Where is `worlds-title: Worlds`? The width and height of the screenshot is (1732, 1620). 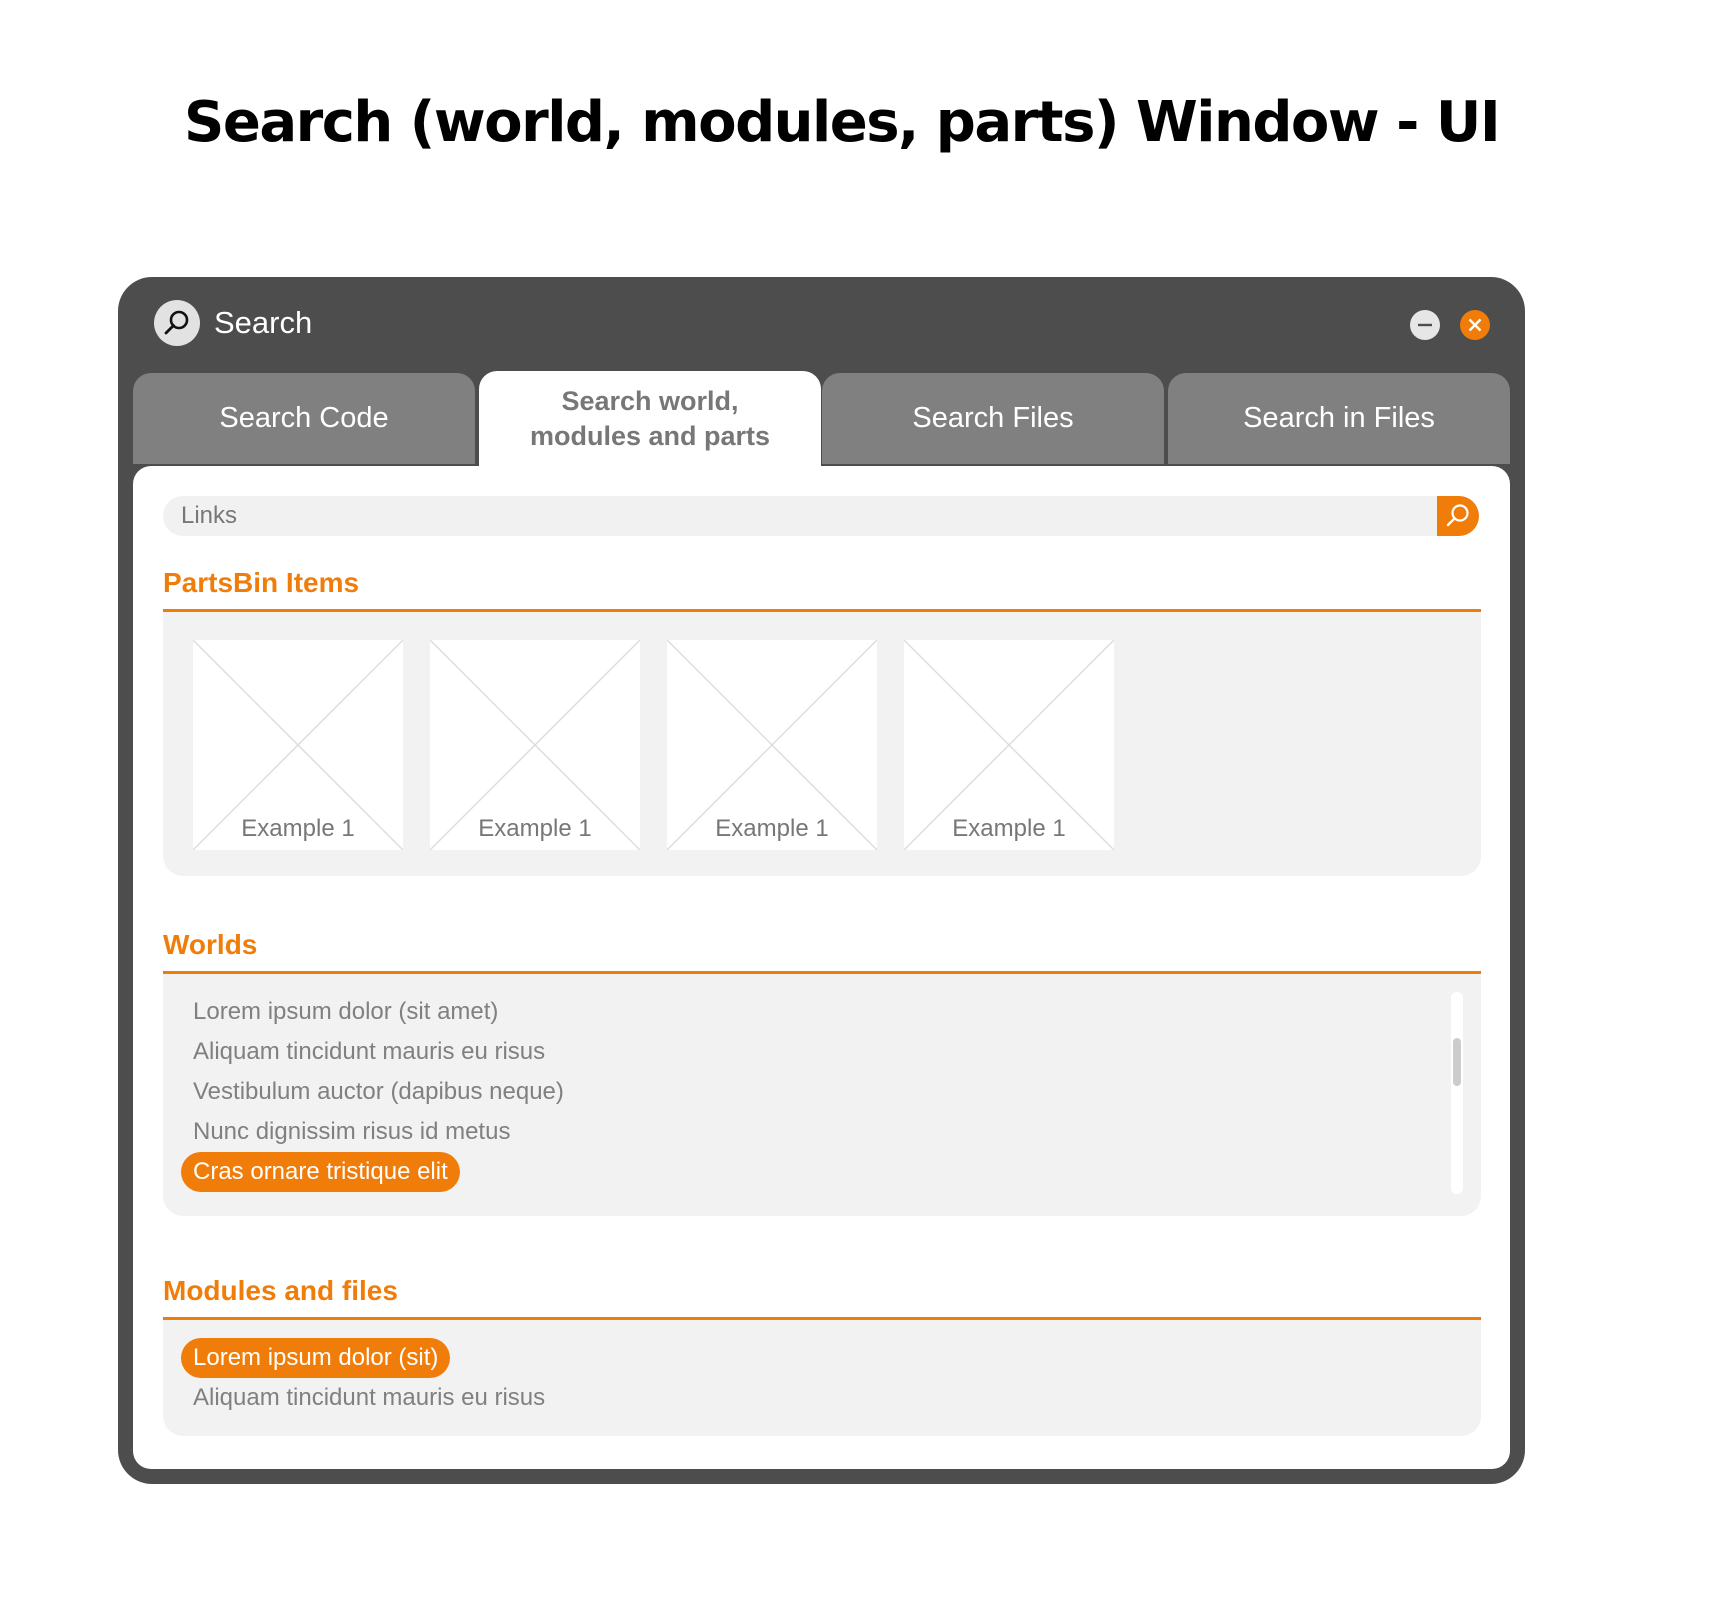 worlds-title: Worlds is located at coordinates (210, 944).